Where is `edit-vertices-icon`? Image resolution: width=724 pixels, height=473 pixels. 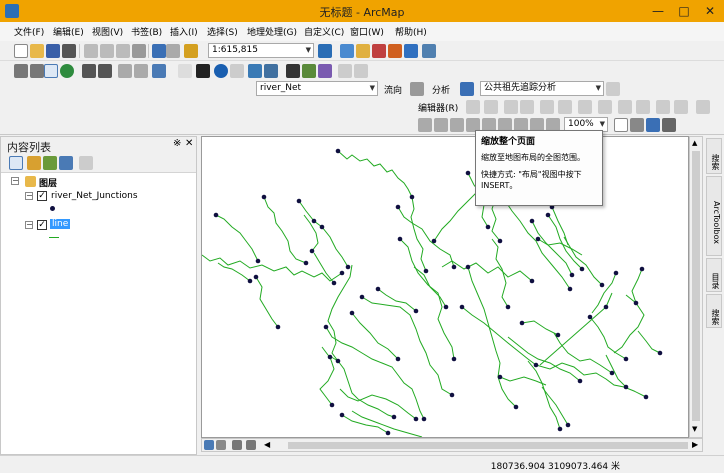
edit-vertices-icon is located at coordinates (565, 107).